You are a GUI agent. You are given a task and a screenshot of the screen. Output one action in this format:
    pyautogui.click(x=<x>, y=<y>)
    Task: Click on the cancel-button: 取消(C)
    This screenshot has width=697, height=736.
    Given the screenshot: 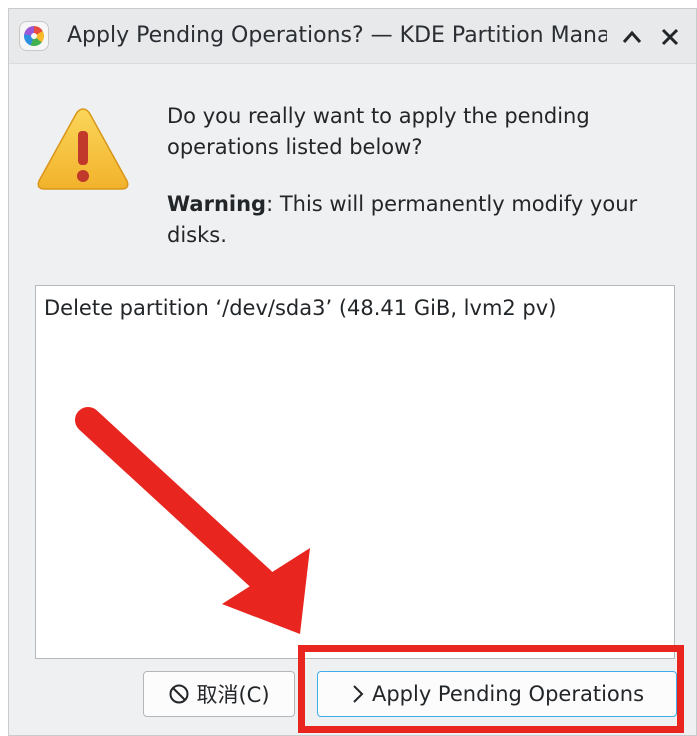 What is the action you would take?
    pyautogui.click(x=219, y=694)
    